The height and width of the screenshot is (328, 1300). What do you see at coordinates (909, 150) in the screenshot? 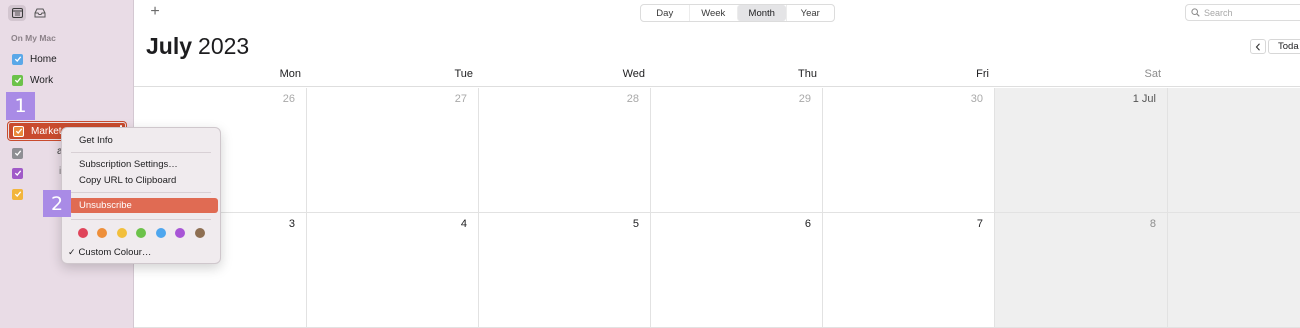
I see `day-cell: 30` at bounding box center [909, 150].